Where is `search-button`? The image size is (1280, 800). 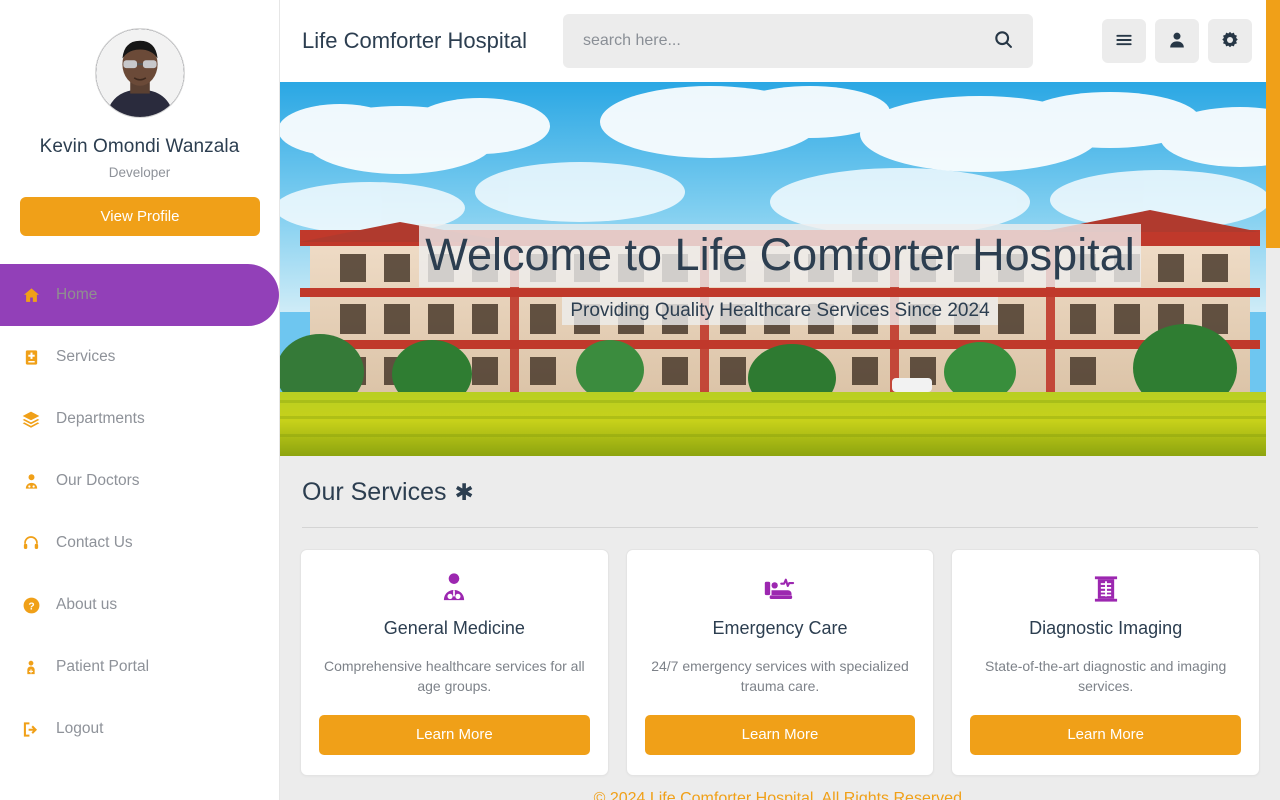 search-button is located at coordinates (1004, 41).